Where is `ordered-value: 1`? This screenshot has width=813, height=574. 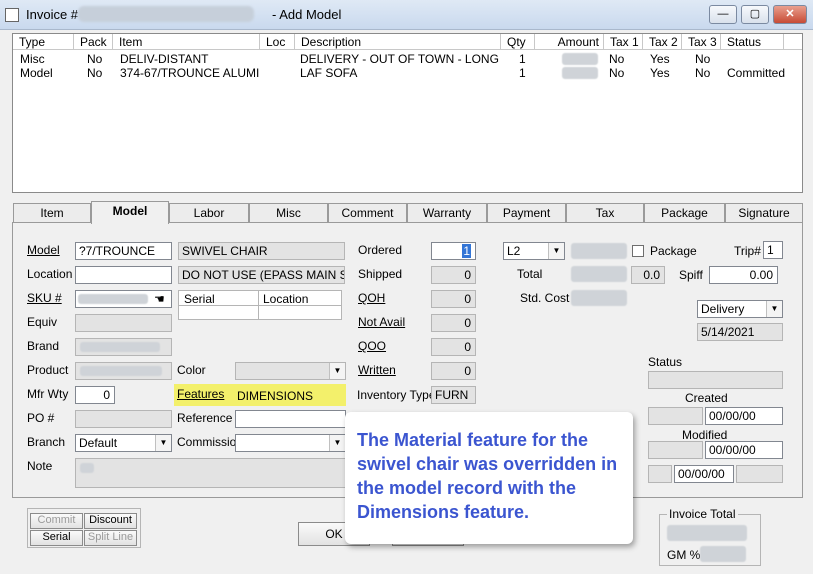
ordered-value: 1 is located at coordinates (466, 251).